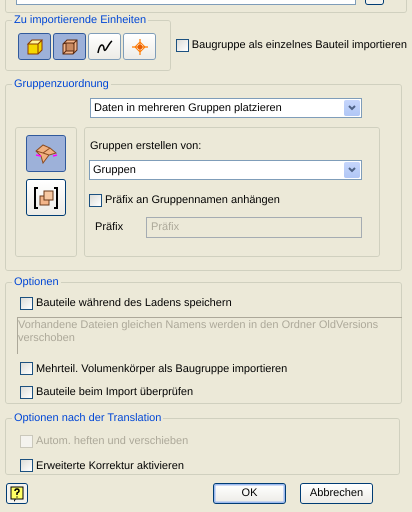  Describe the element at coordinates (374, 2) in the screenshot. I see `browse-button` at that location.